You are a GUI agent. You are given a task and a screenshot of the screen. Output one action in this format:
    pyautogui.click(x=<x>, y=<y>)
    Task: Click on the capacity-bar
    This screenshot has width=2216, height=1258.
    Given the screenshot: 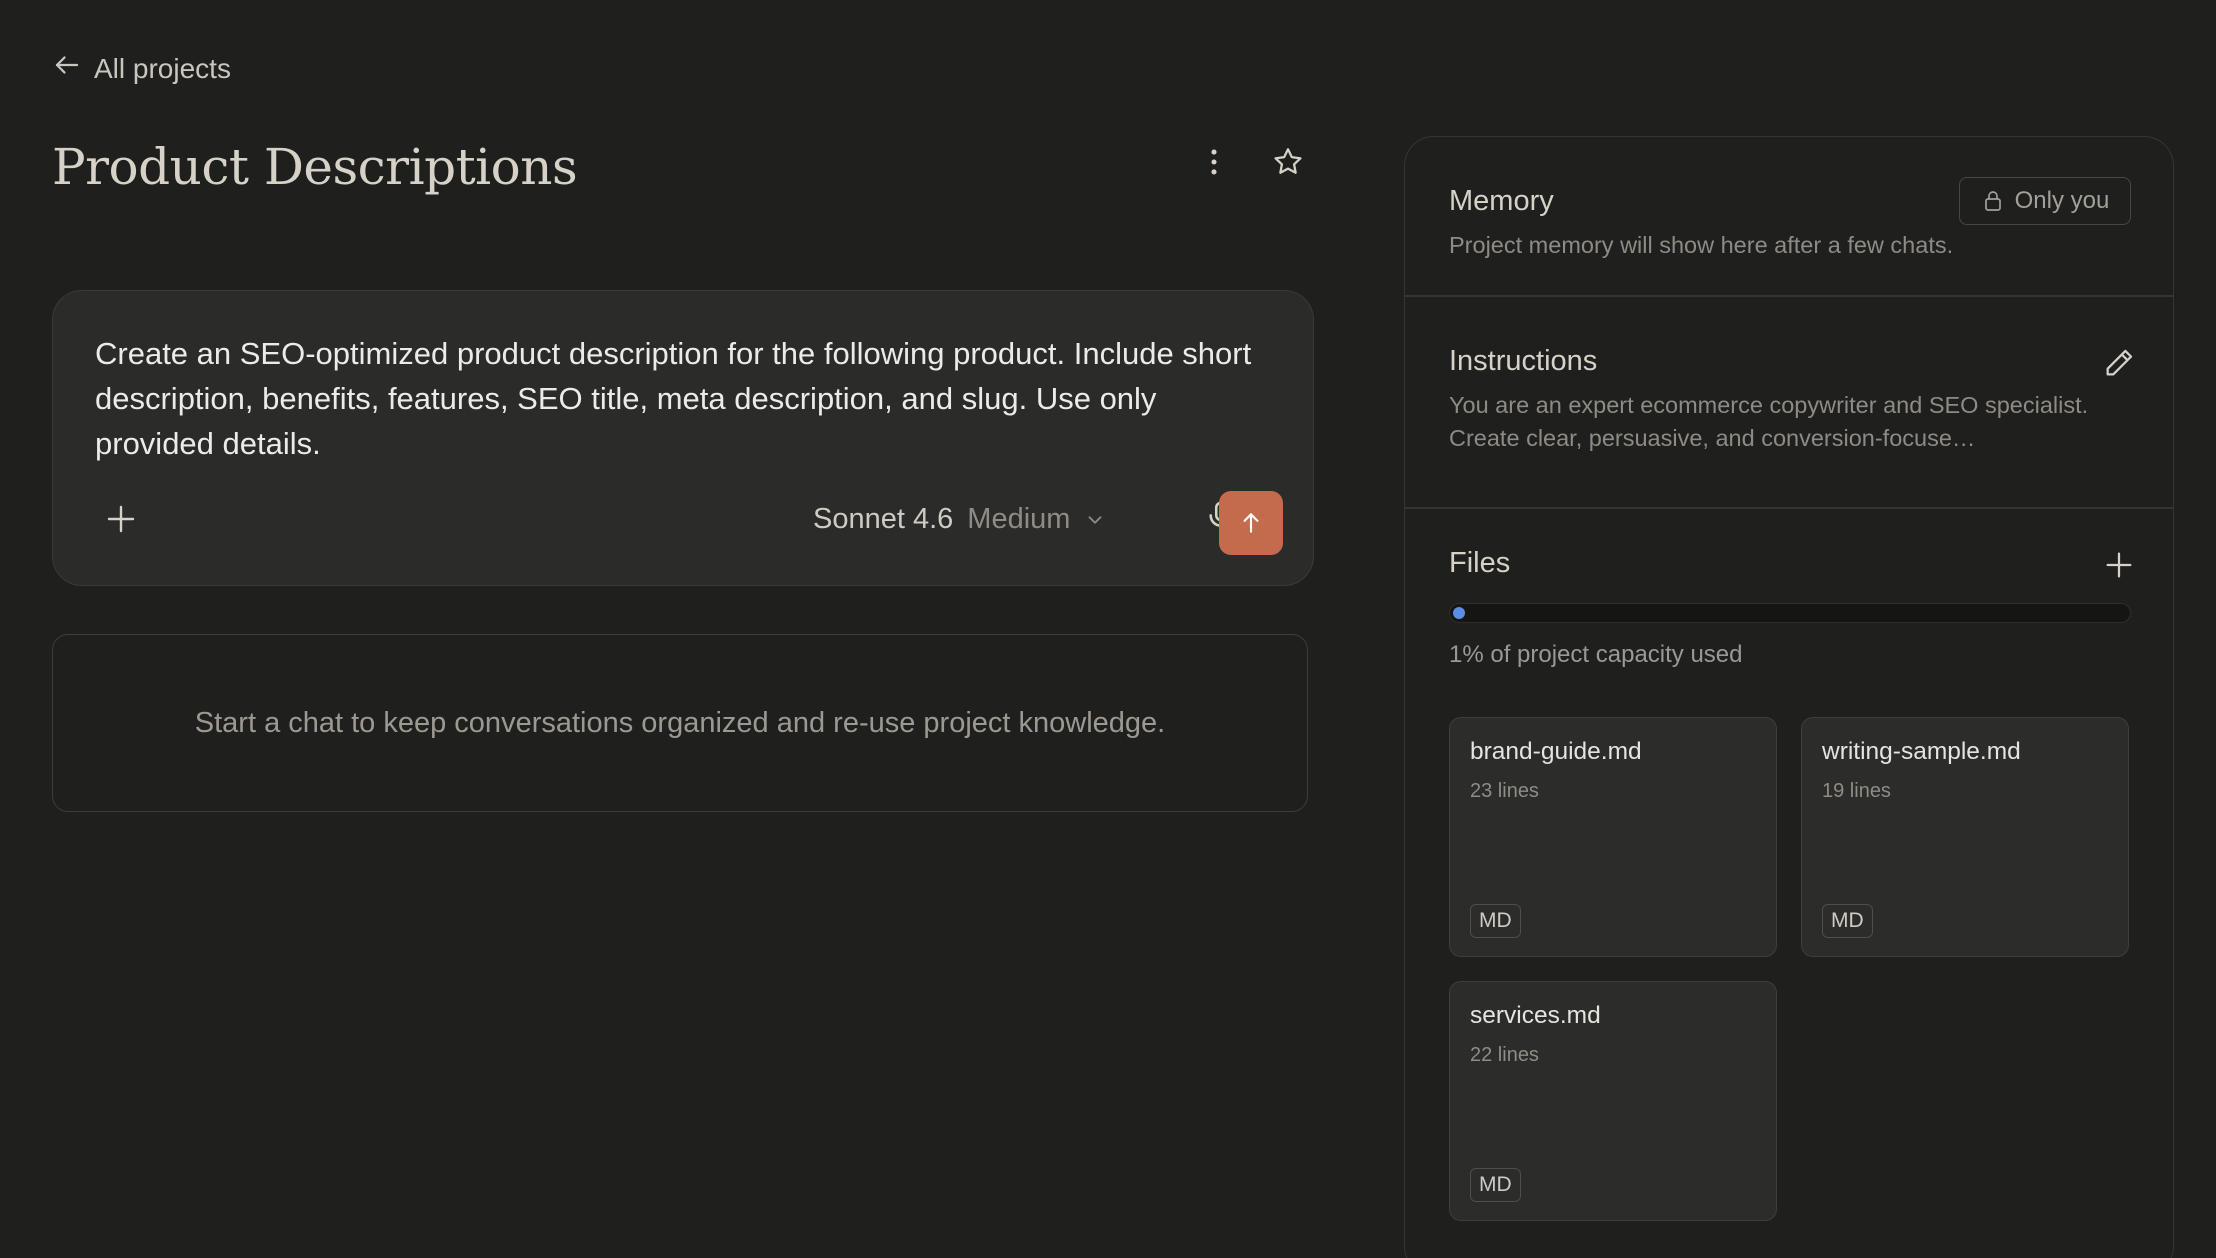 What is the action you would take?
    pyautogui.click(x=1790, y=613)
    